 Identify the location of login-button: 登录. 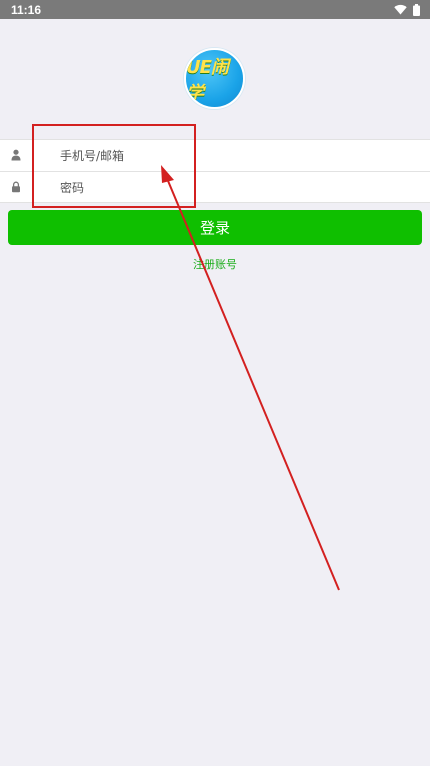
(215, 227).